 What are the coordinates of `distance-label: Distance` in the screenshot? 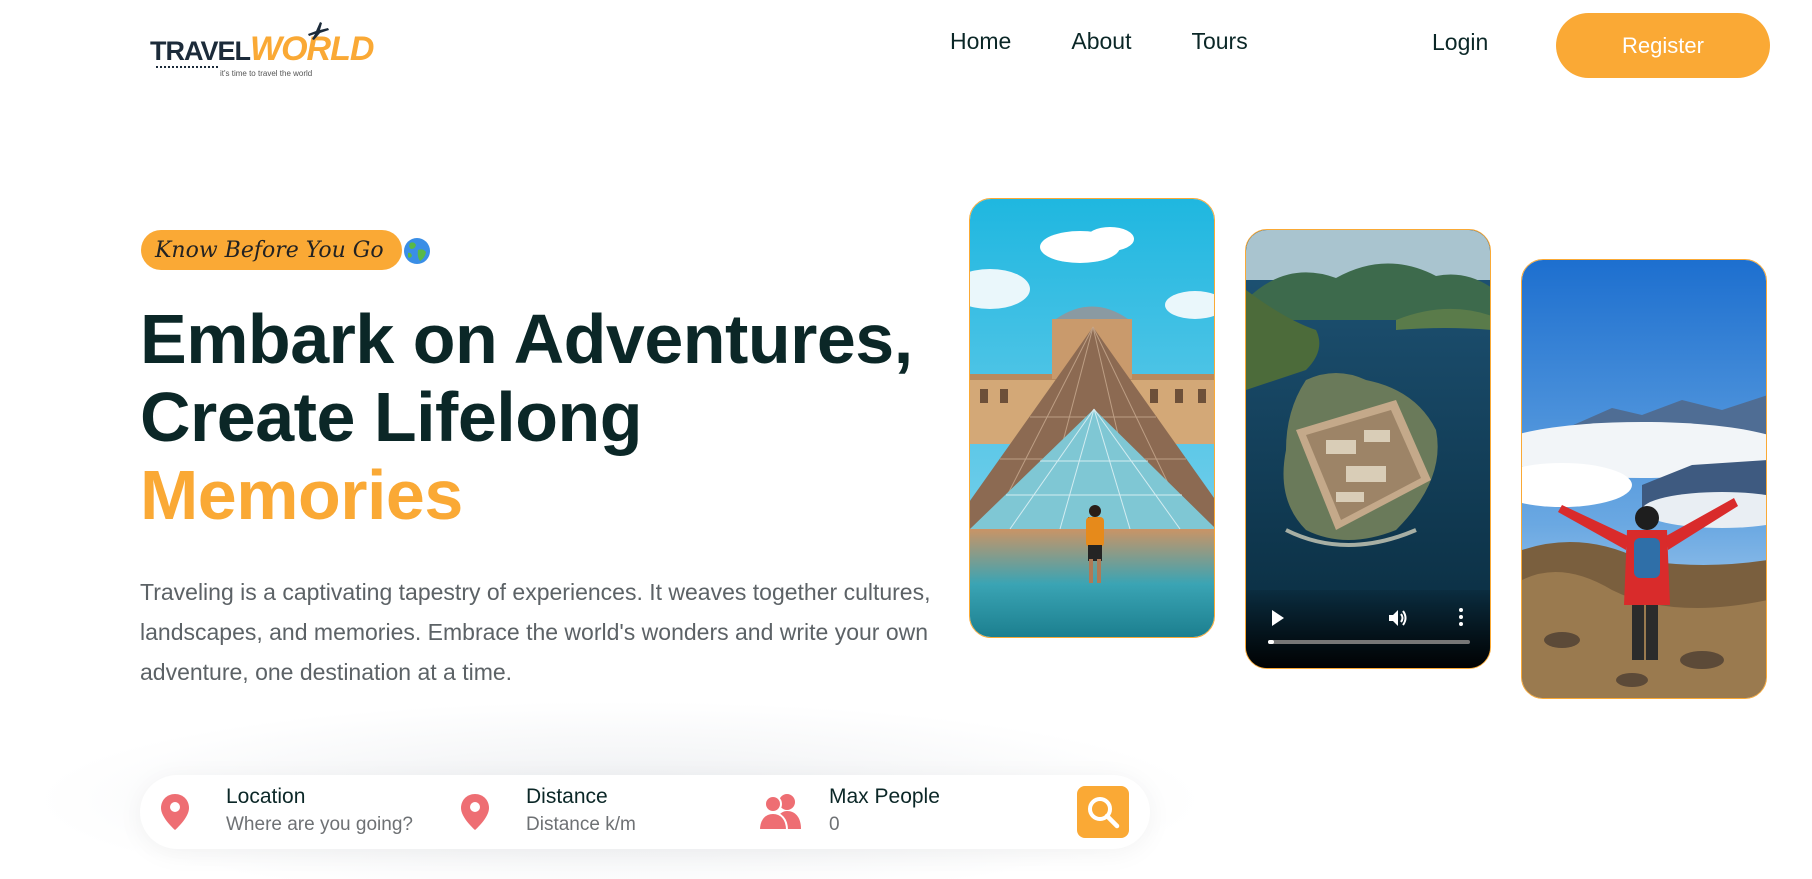 It's located at (567, 796).